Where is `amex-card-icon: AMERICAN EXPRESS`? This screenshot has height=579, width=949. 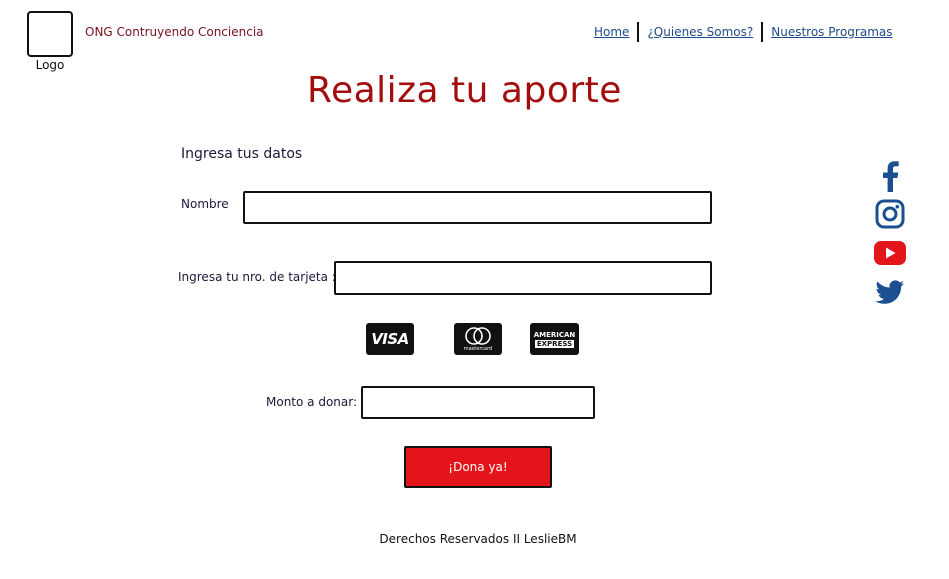 amex-card-icon: AMERICAN EXPRESS is located at coordinates (554, 339).